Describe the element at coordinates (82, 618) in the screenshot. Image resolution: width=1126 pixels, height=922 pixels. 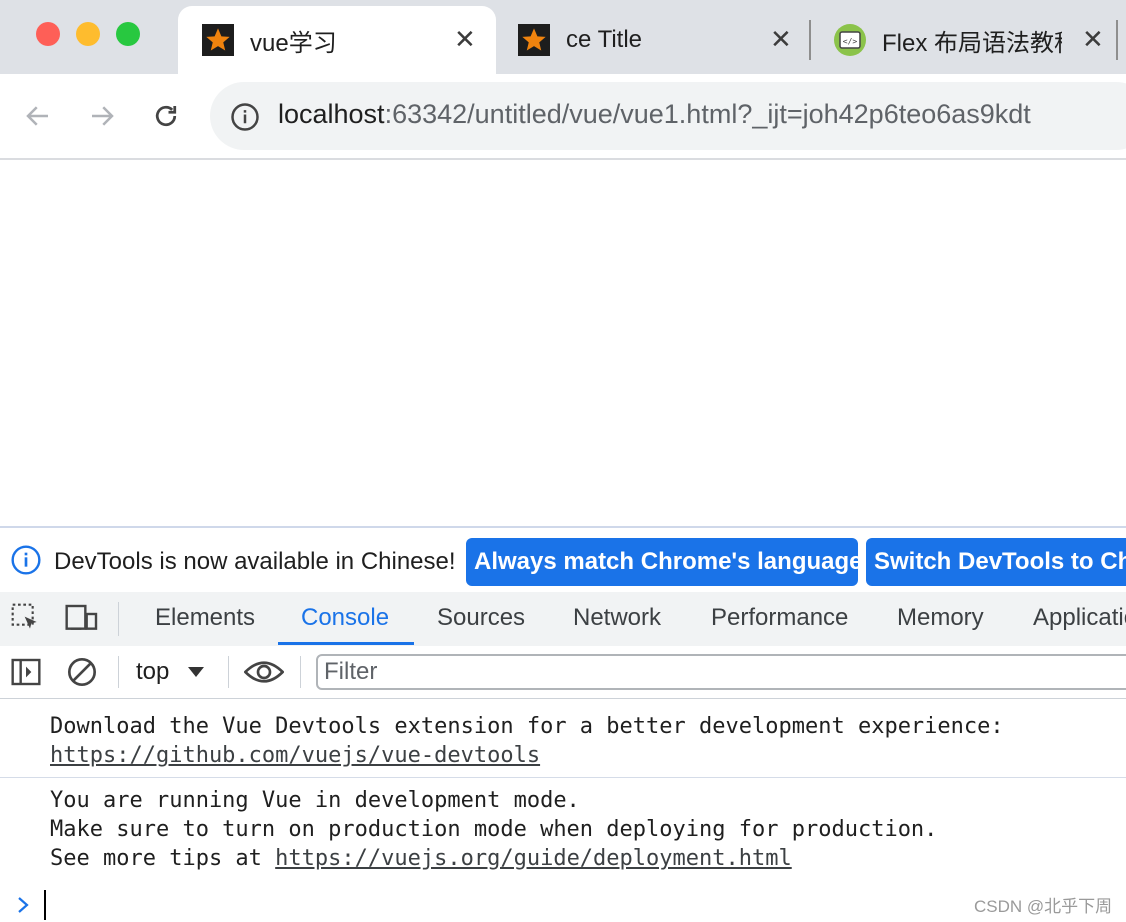
I see `device-toolbar-icon` at that location.